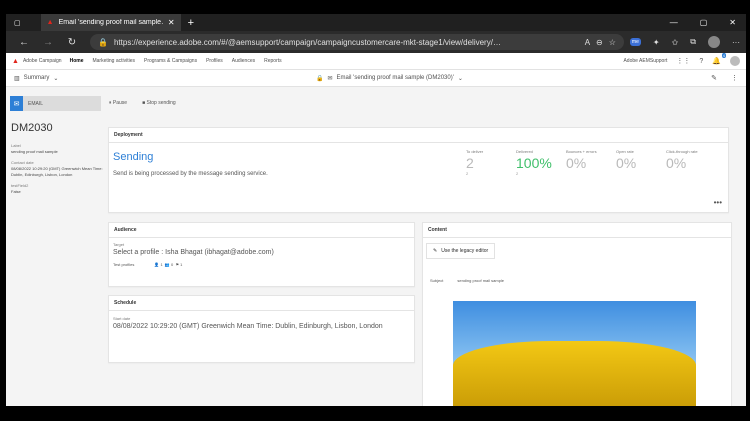 Image resolution: width=750 pixels, height=421 pixels. Describe the element at coordinates (243, 61) in the screenshot. I see `nav-audiences: Audiences` at that location.